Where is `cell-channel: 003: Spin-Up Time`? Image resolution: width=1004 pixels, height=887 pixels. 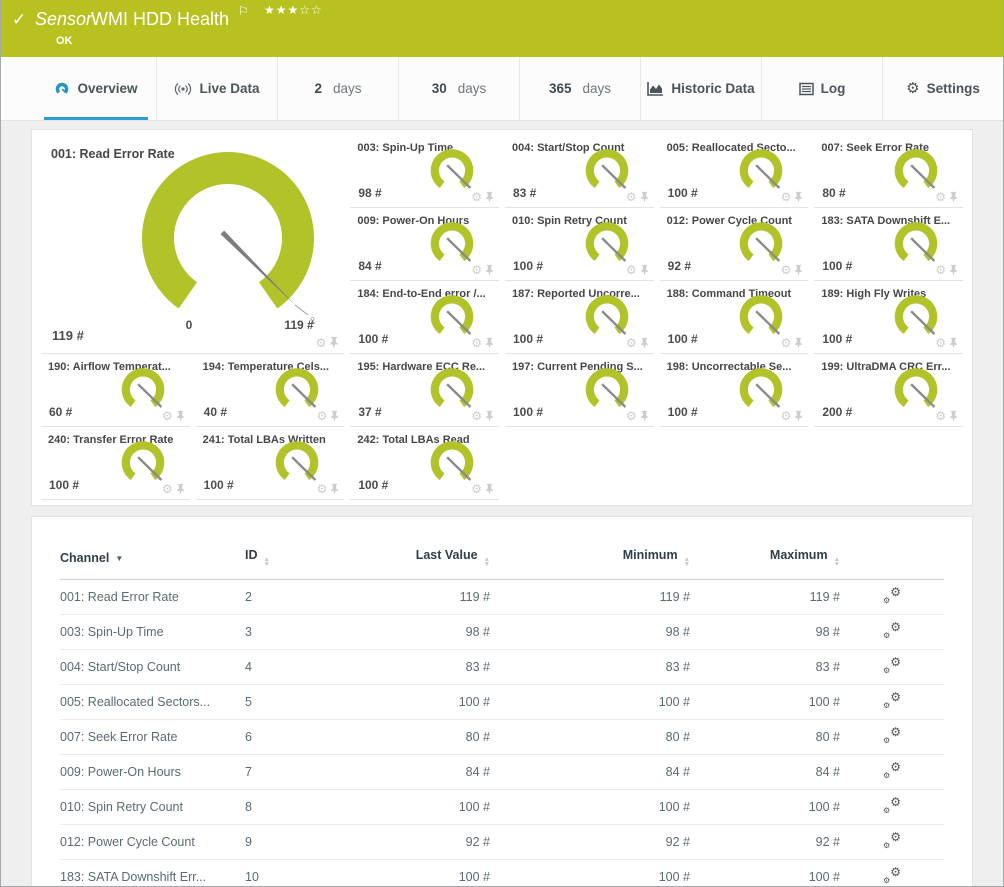 cell-channel: 003: Spin-Up Time is located at coordinates (152, 632).